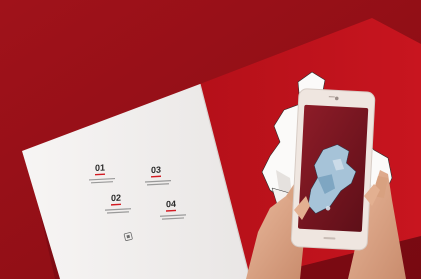  Describe the element at coordinates (116, 198) in the screenshot. I see `step-number: 02` at that location.